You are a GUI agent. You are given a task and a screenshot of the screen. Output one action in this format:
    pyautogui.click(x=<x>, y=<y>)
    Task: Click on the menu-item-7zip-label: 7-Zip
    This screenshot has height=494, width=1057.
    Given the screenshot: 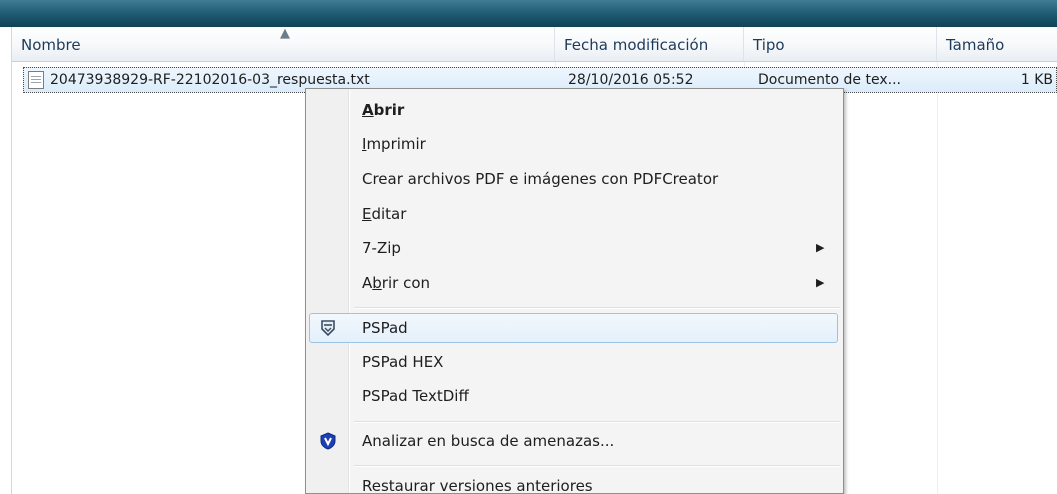 What is the action you would take?
    pyautogui.click(x=381, y=248)
    